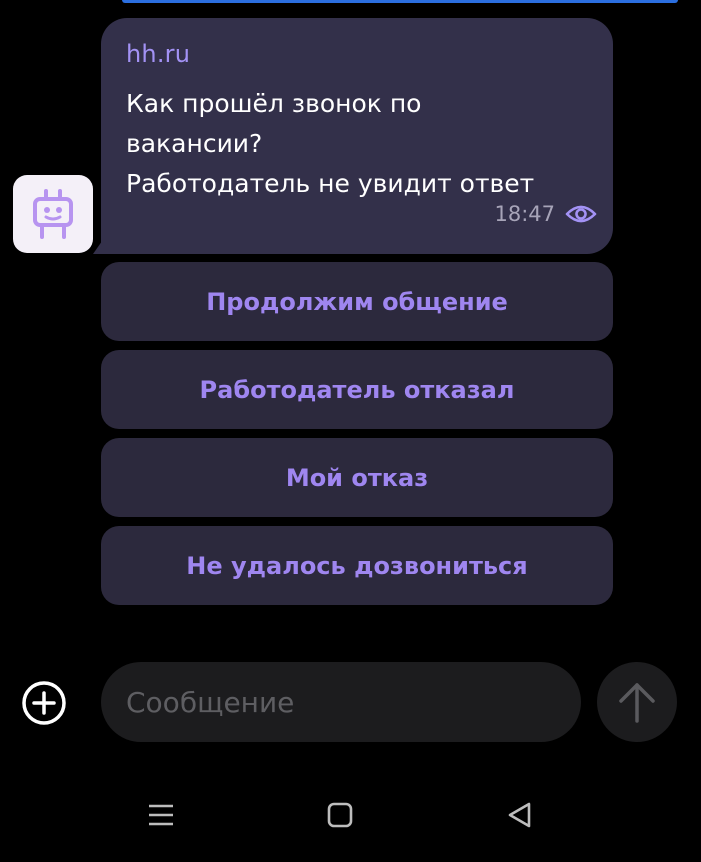 This screenshot has height=862, width=701. I want to click on message-input, so click(341, 702).